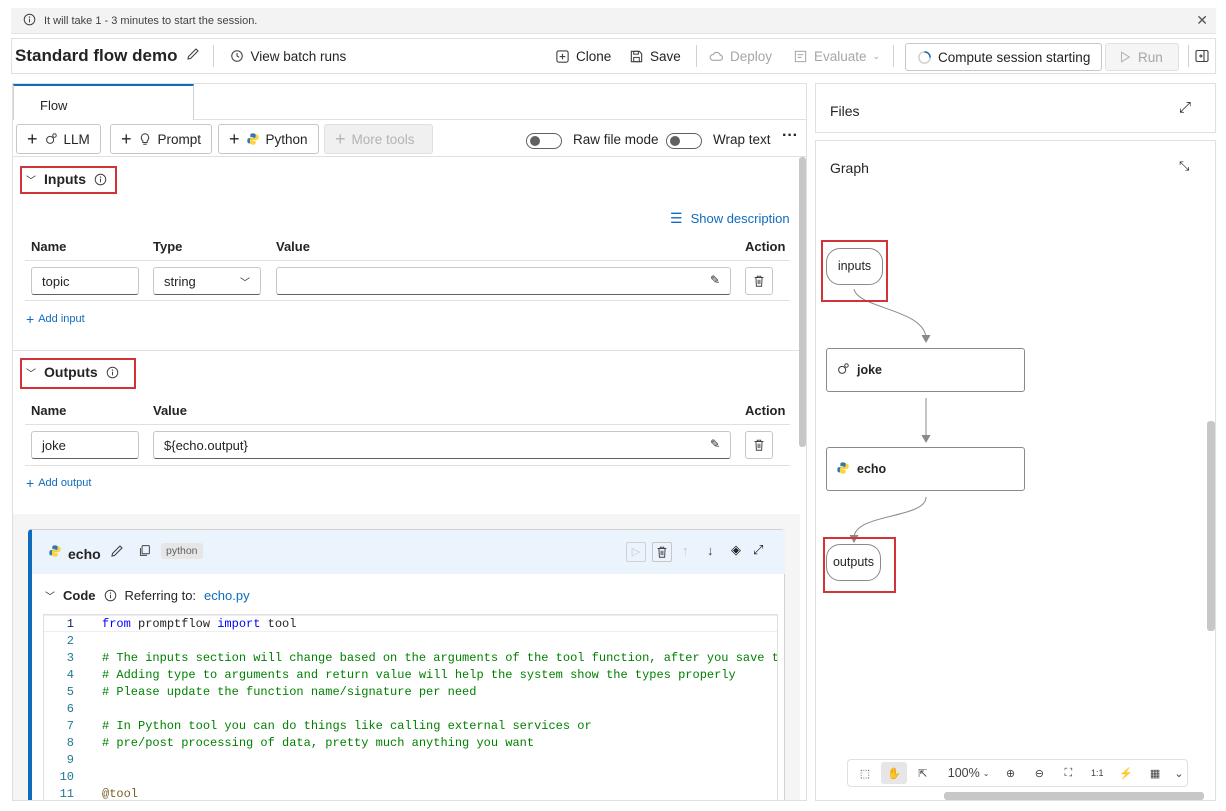 Image resolution: width=1226 pixels, height=811 pixels. What do you see at coordinates (76, 139) in the screenshot?
I see `llm-label: LLM` at bounding box center [76, 139].